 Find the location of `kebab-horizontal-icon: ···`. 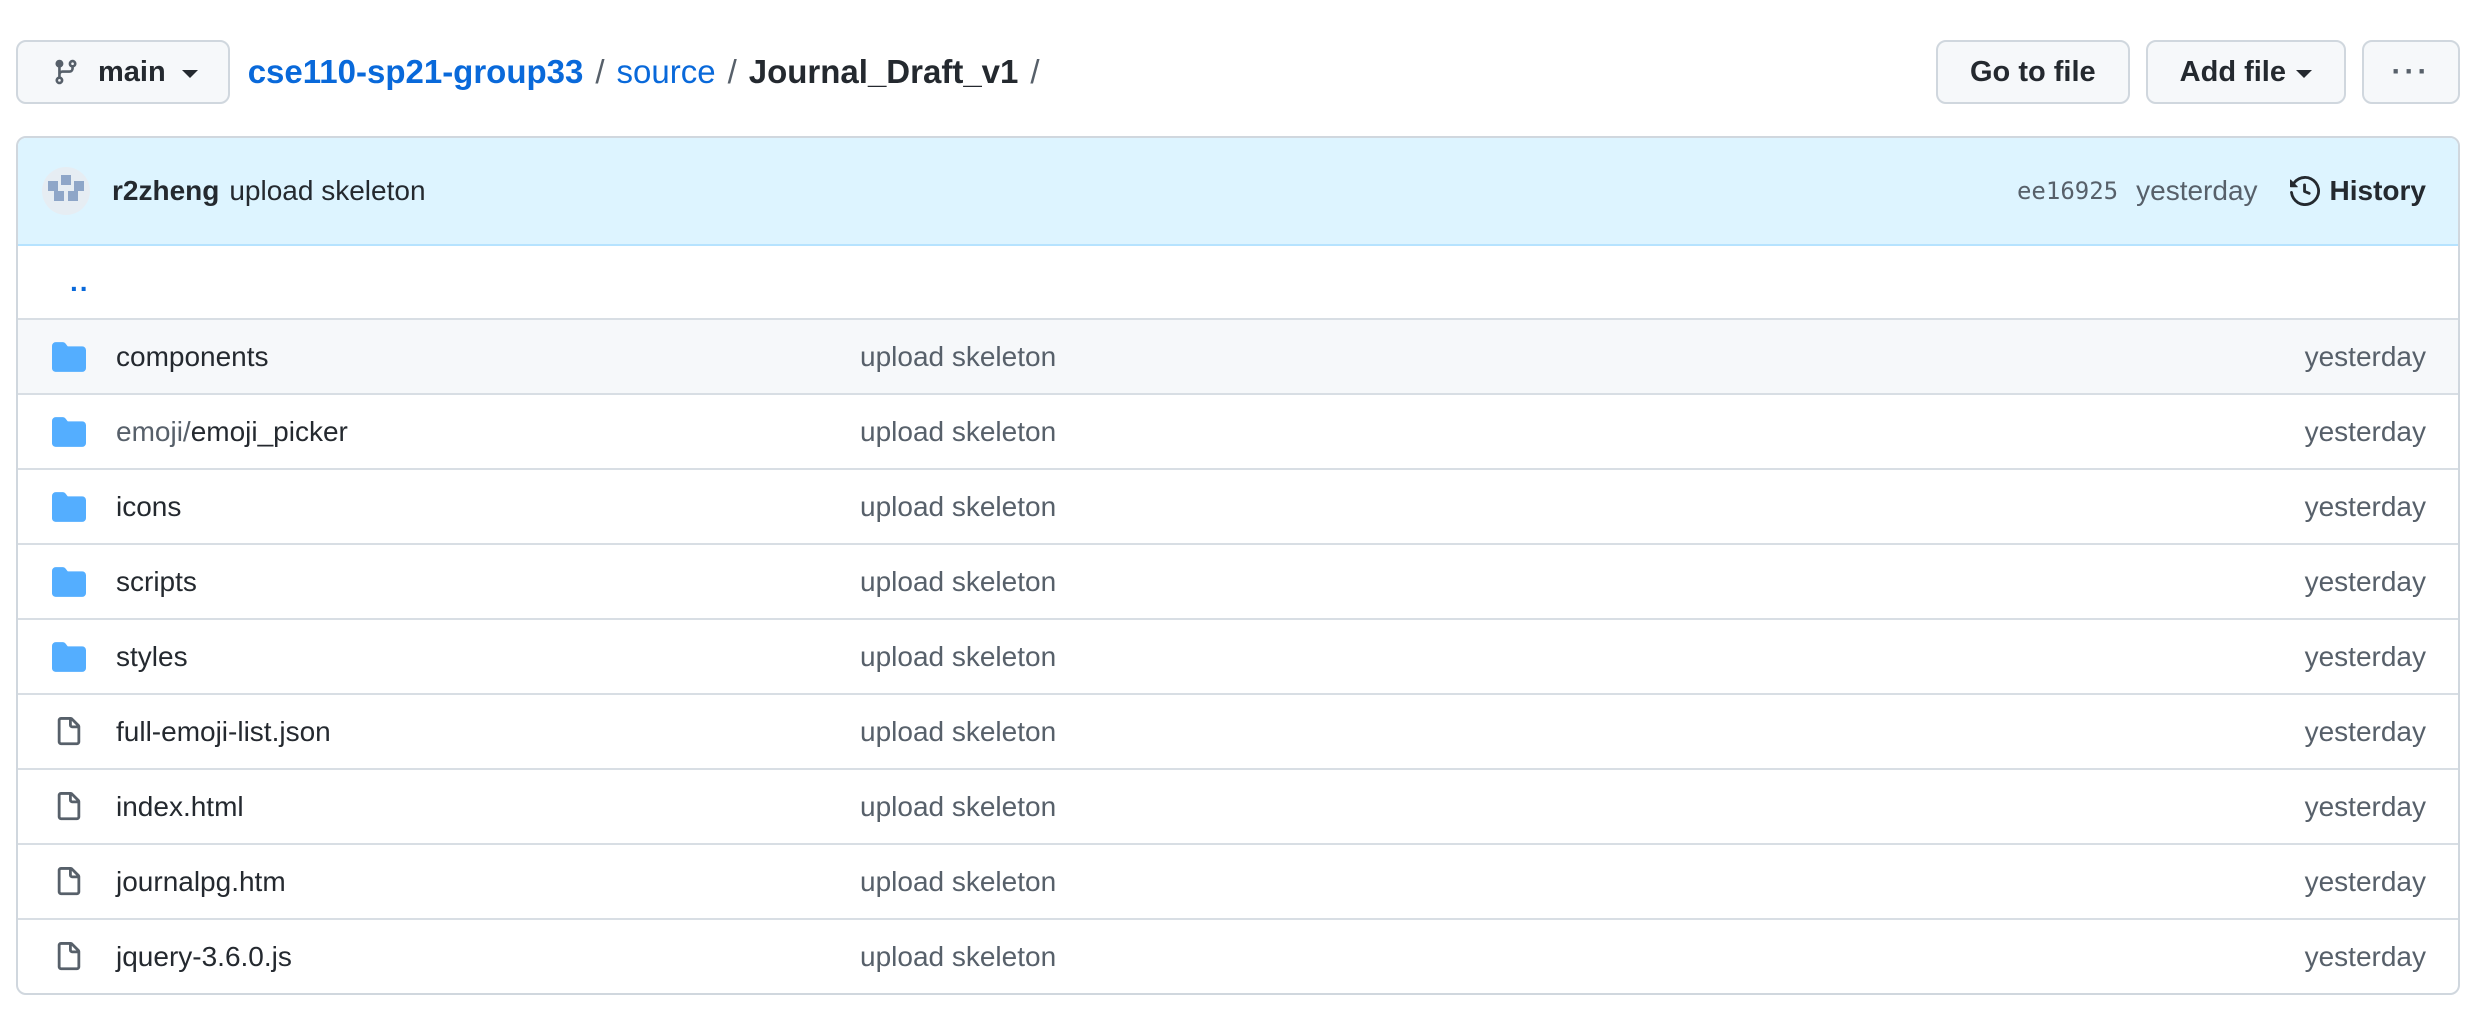

kebab-horizontal-icon: ··· is located at coordinates (2411, 71).